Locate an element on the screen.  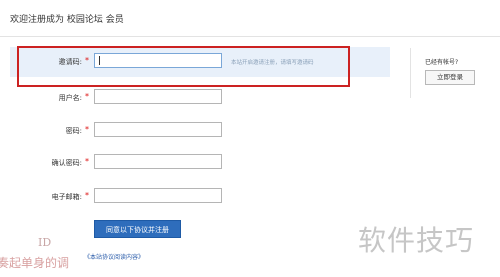
confirm-password-row: 确认密码: * is located at coordinates (201, 163).